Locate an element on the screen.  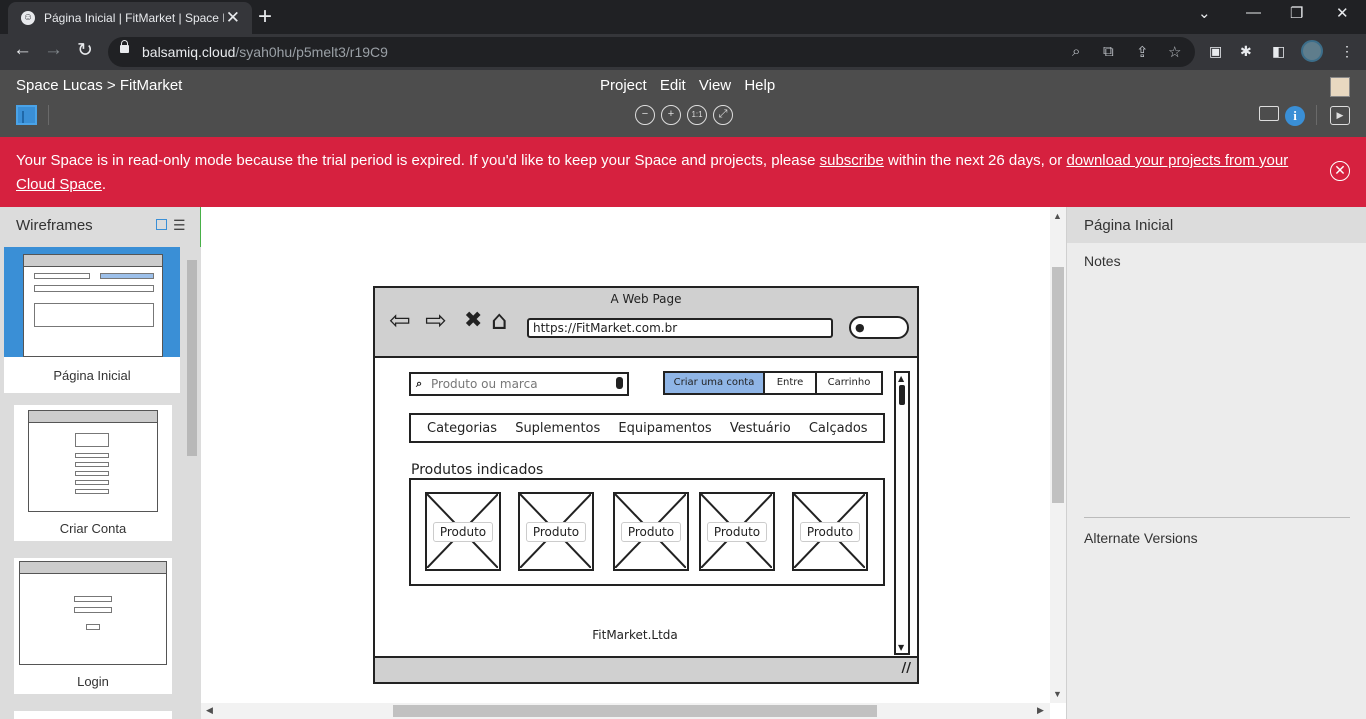
thumbnail-view-icon is located at coordinates (161, 224).